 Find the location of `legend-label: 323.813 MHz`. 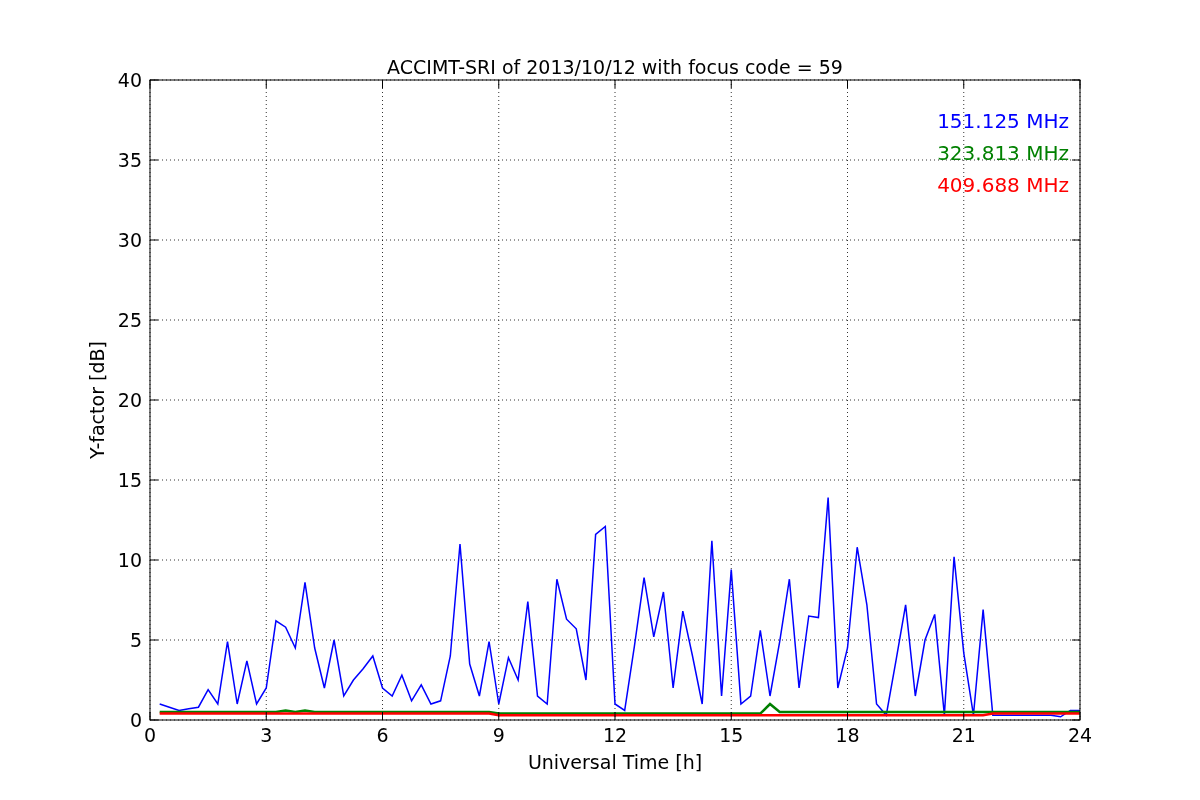

legend-label: 323.813 MHz is located at coordinates (1003, 153).